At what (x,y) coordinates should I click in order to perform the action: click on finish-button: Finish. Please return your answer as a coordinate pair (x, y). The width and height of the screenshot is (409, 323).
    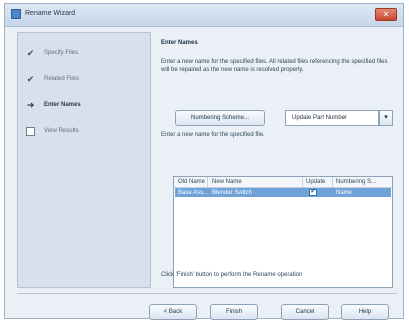
    Looking at the image, I should click on (234, 312).